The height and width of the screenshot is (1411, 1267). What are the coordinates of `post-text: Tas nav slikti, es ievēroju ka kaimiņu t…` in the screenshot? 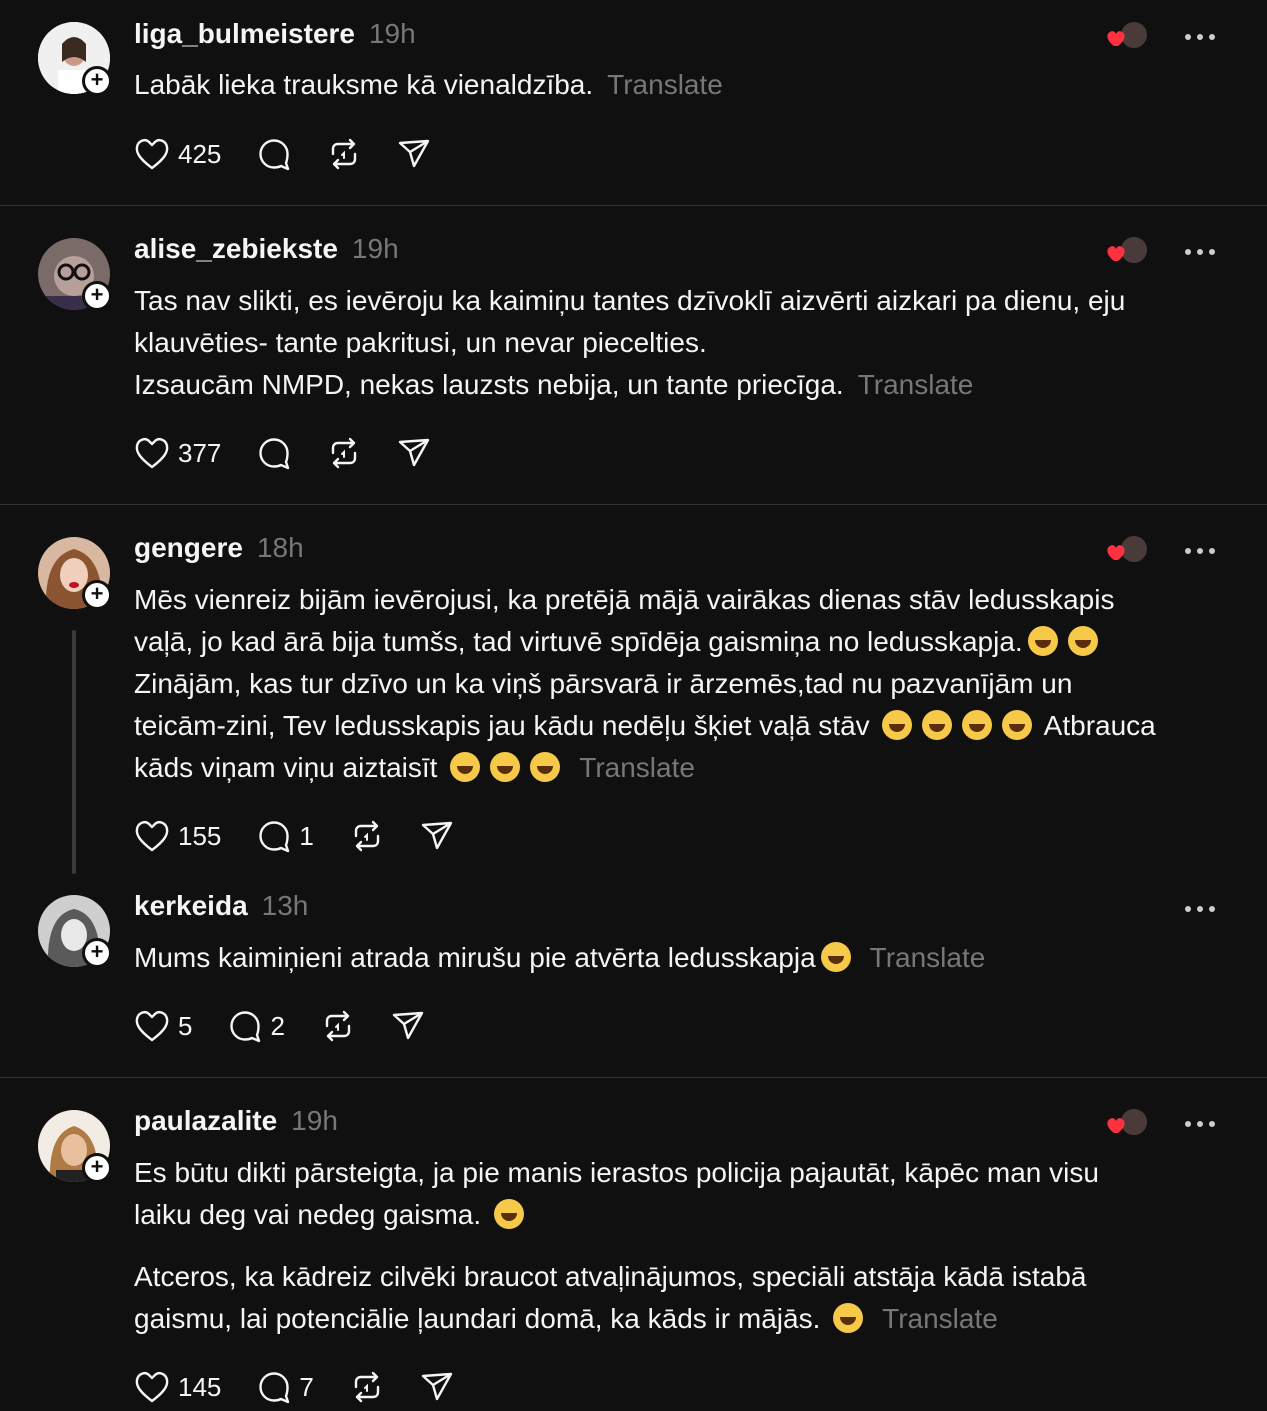 It's located at (679, 343).